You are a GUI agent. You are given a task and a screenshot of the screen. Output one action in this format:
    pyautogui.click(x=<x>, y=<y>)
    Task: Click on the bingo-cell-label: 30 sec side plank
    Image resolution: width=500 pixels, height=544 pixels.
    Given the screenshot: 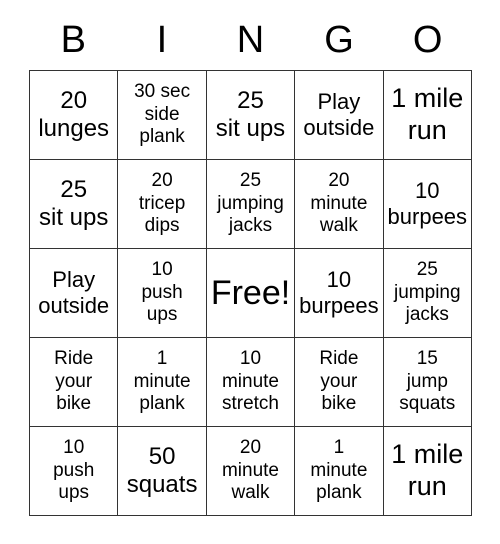 What is the action you would take?
    pyautogui.click(x=162, y=114)
    